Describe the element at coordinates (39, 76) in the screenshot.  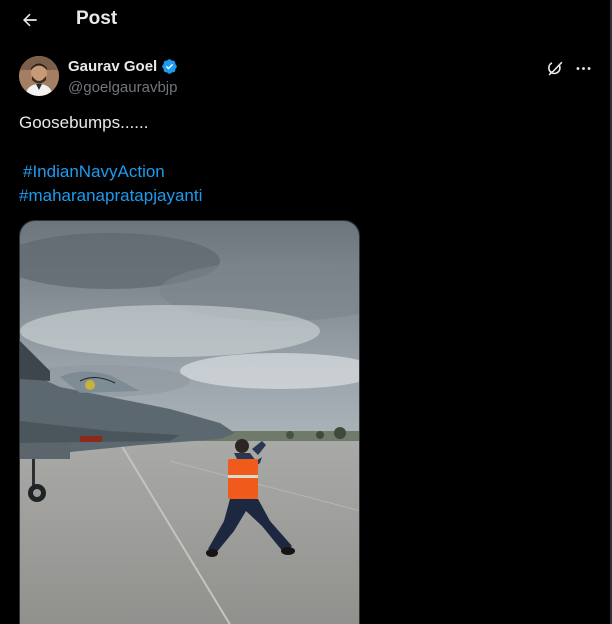
I see `avatar` at that location.